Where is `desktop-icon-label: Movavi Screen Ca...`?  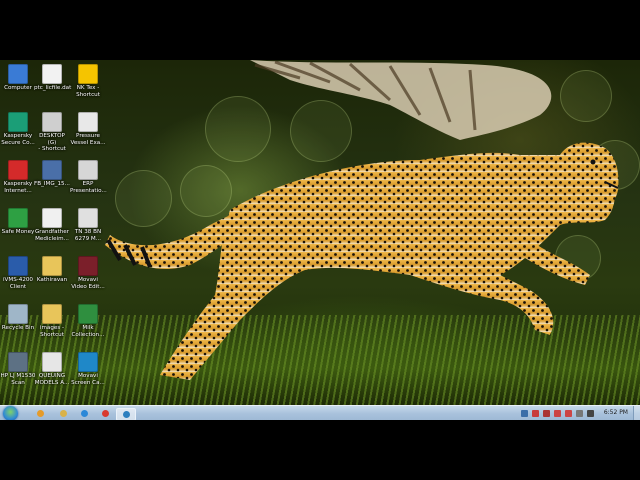
desktop-icon-label: Movavi Screen Ca... is located at coordinates (88, 379).